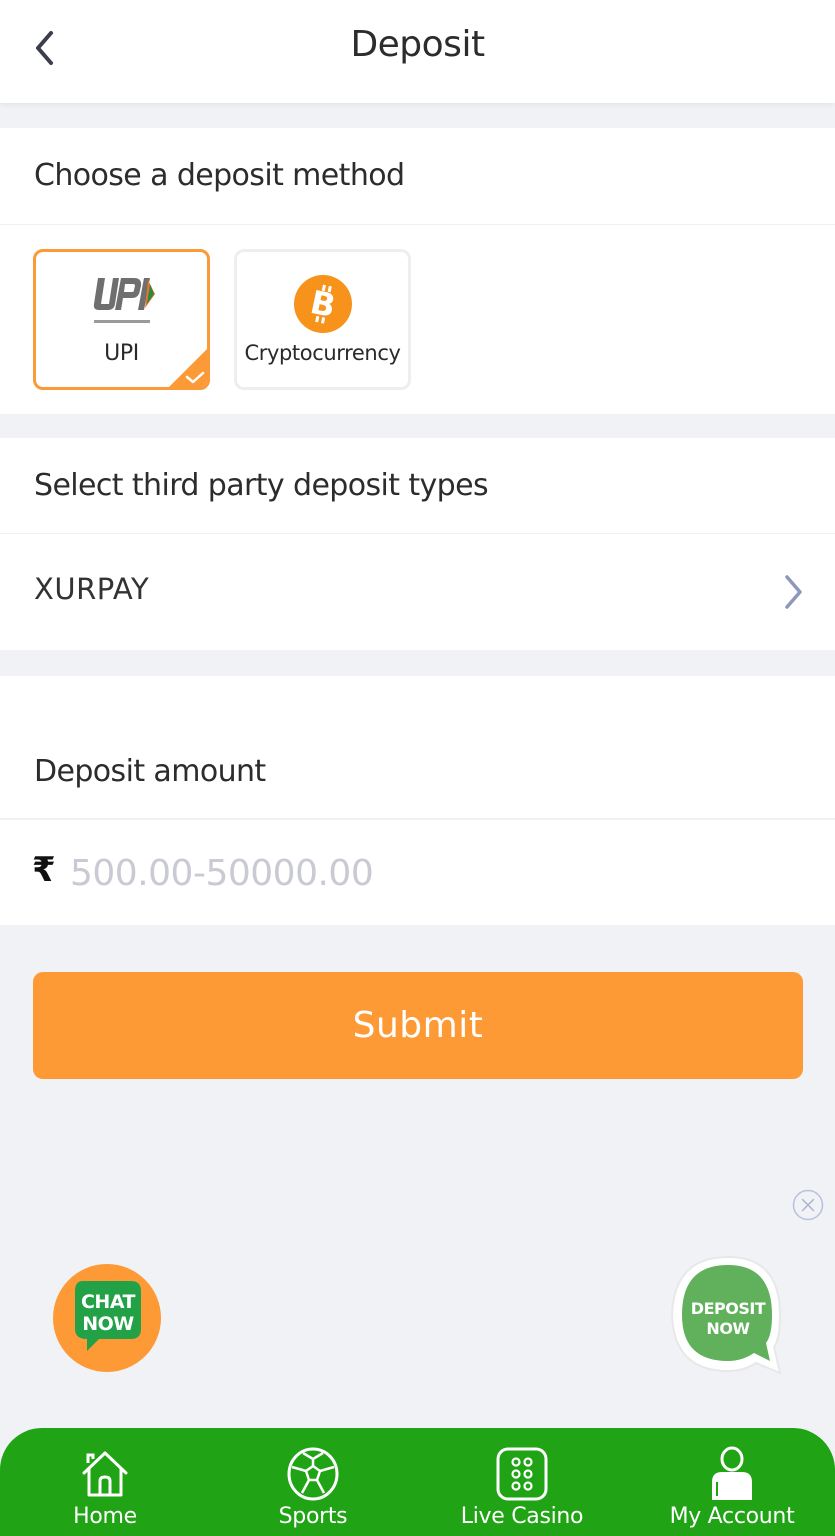  Describe the element at coordinates (793, 592) in the screenshot. I see `chevron-right-icon` at that location.